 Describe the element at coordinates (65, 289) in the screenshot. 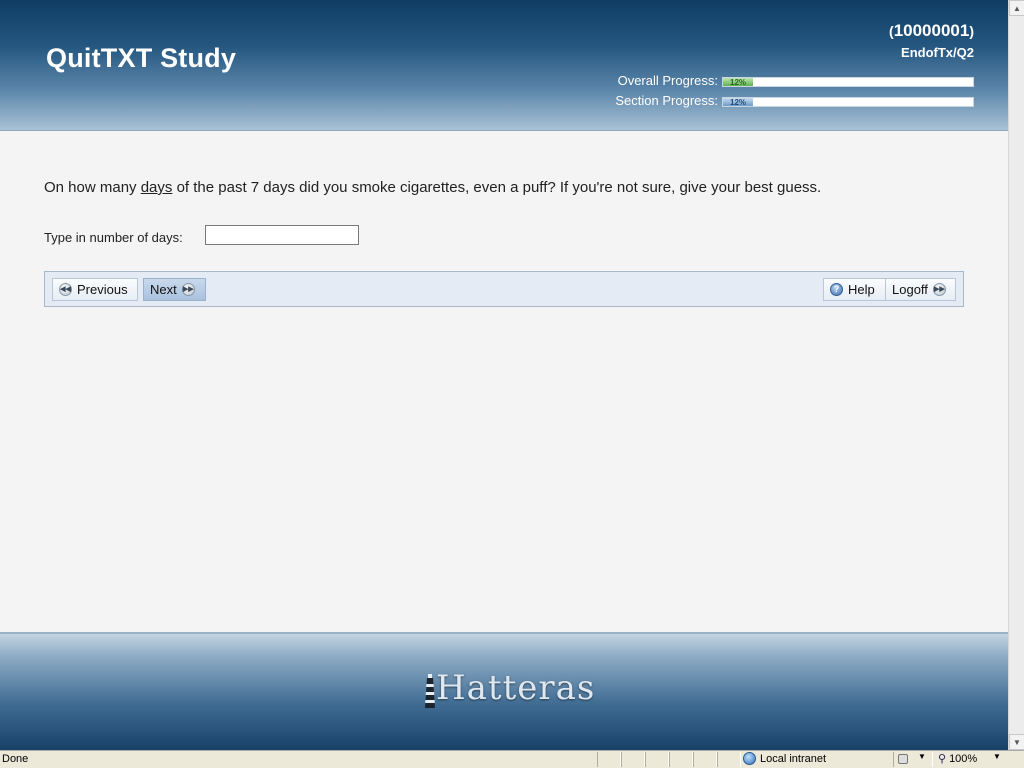

I see `double-chevron-left-icon: ◀◀` at that location.